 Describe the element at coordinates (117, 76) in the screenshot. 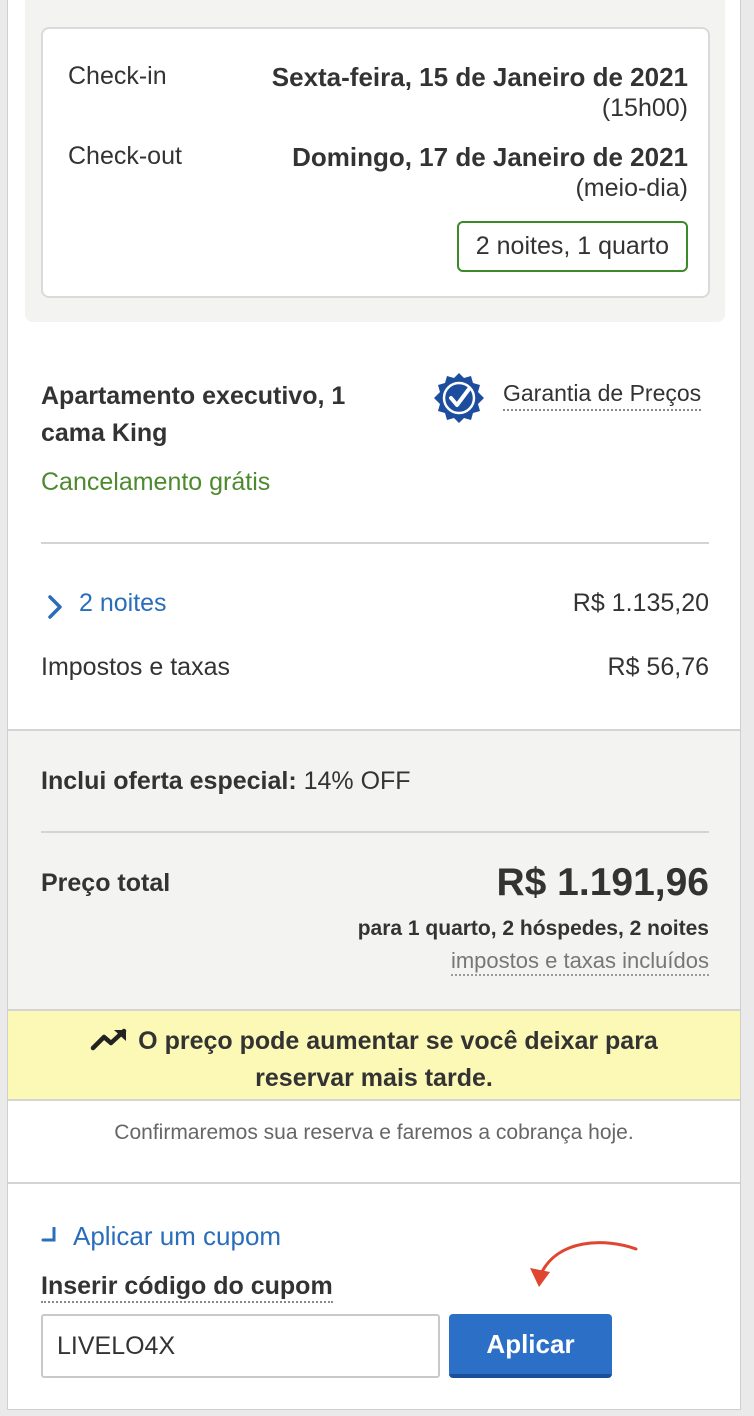

I see `checkin-label: Check-in` at that location.